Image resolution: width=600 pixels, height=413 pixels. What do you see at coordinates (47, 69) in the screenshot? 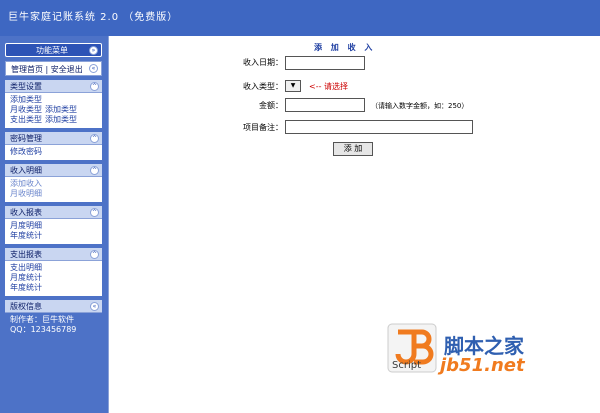
I see `quick-links-label: 管理首页 | 安全退出` at bounding box center [47, 69].